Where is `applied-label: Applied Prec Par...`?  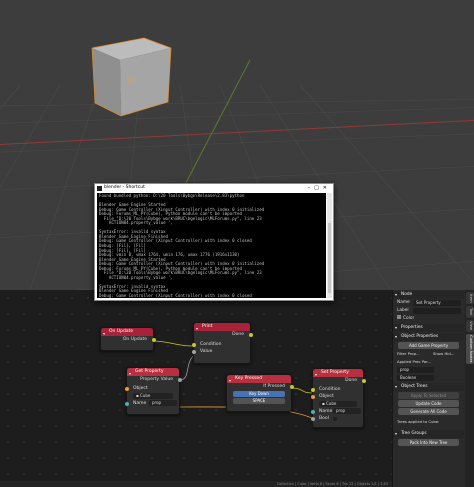
applied-label: Applied Prec Par... is located at coordinates (414, 361).